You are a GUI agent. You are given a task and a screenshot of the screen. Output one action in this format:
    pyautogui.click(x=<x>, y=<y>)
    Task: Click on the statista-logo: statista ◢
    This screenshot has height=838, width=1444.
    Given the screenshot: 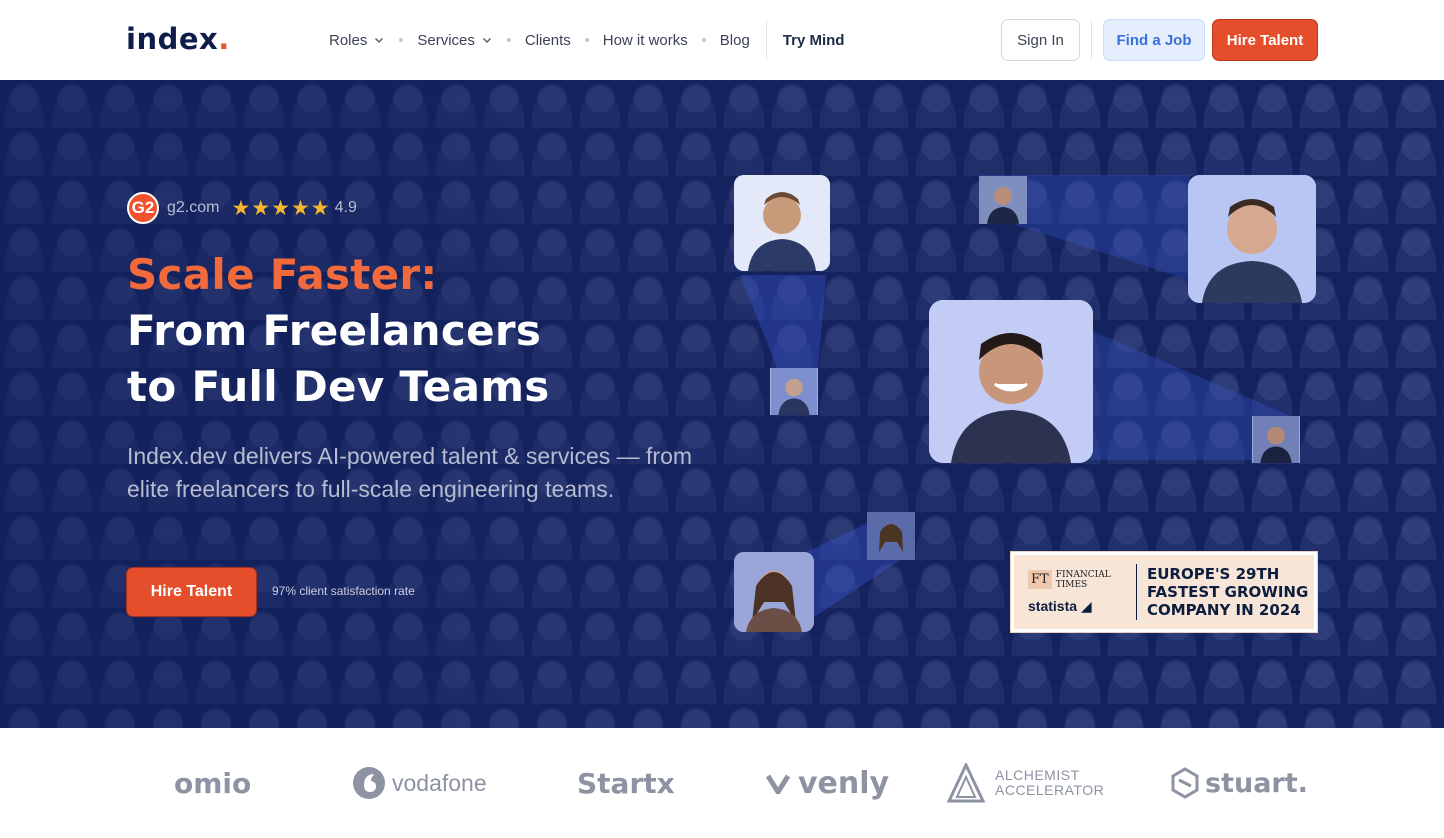 What is the action you would take?
    pyautogui.click(x=1060, y=605)
    